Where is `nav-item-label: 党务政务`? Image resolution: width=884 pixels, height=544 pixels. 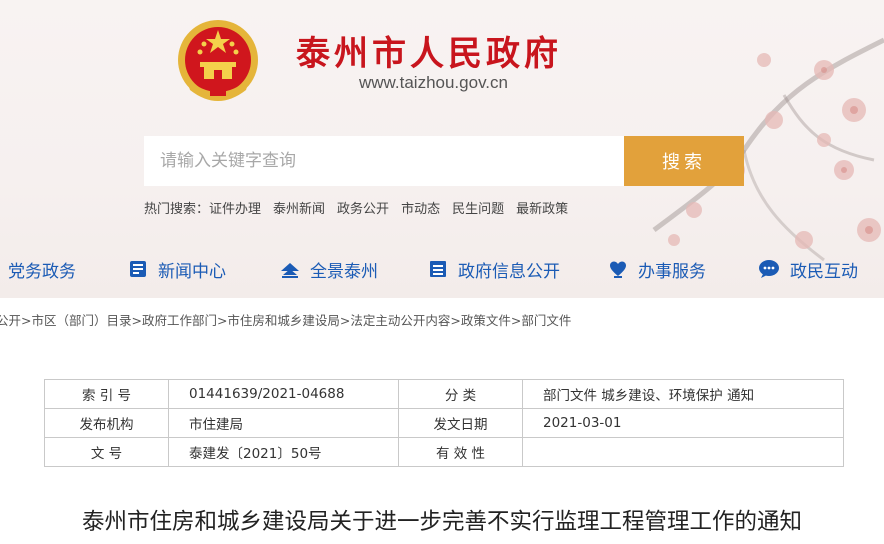 nav-item-label: 党务政务 is located at coordinates (42, 271).